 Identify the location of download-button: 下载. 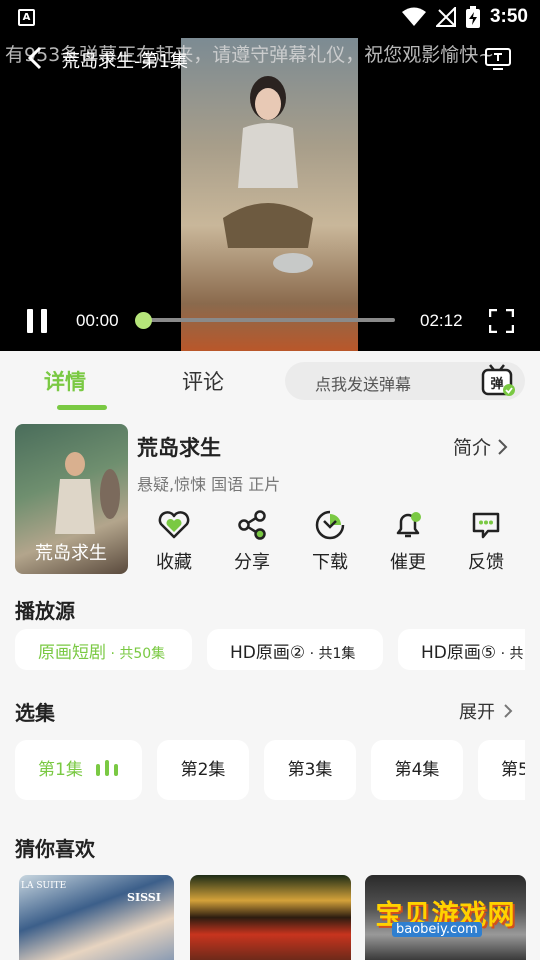
(330, 542).